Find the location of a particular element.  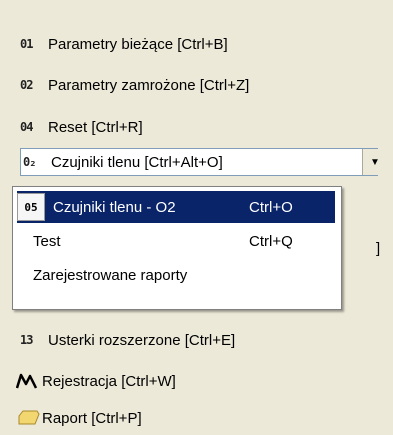

menu-item-rejestracja: Rejestracja [Ctrl+W] is located at coordinates (96, 381).